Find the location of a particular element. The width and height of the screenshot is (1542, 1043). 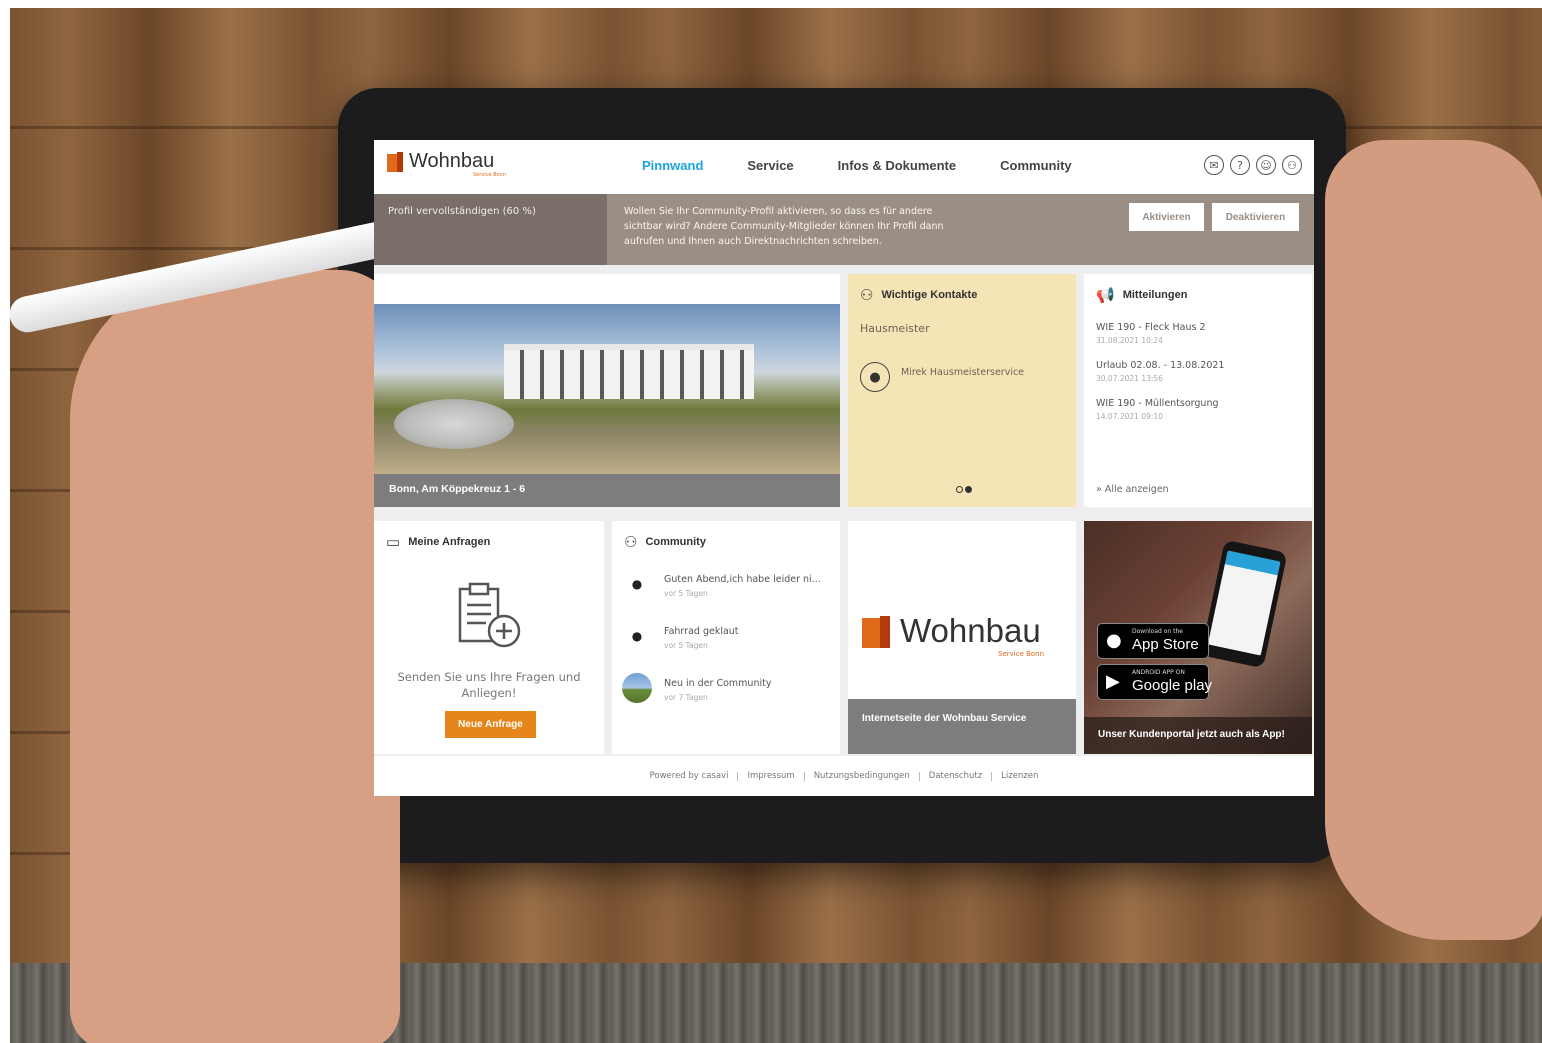

google-play-badge: ▶ ANDROID APP ON Google play is located at coordinates (1155, 682).